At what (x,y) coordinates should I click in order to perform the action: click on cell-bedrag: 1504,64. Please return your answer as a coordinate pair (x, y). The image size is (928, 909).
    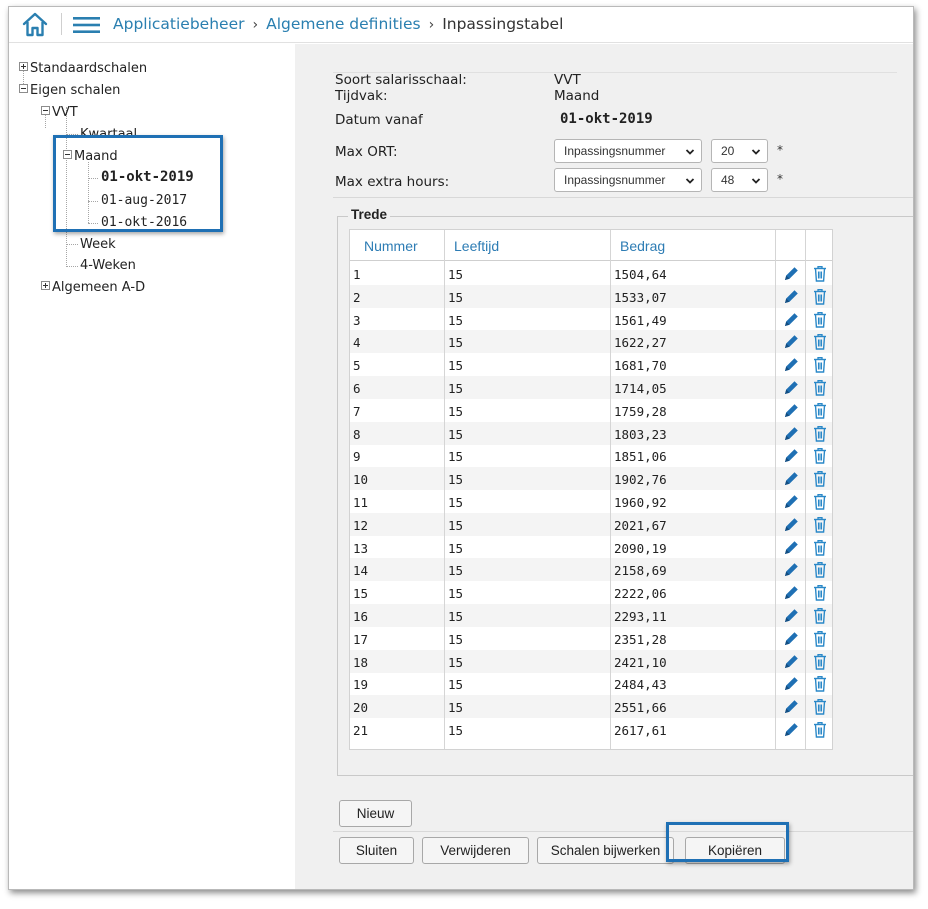
    Looking at the image, I should click on (640, 274).